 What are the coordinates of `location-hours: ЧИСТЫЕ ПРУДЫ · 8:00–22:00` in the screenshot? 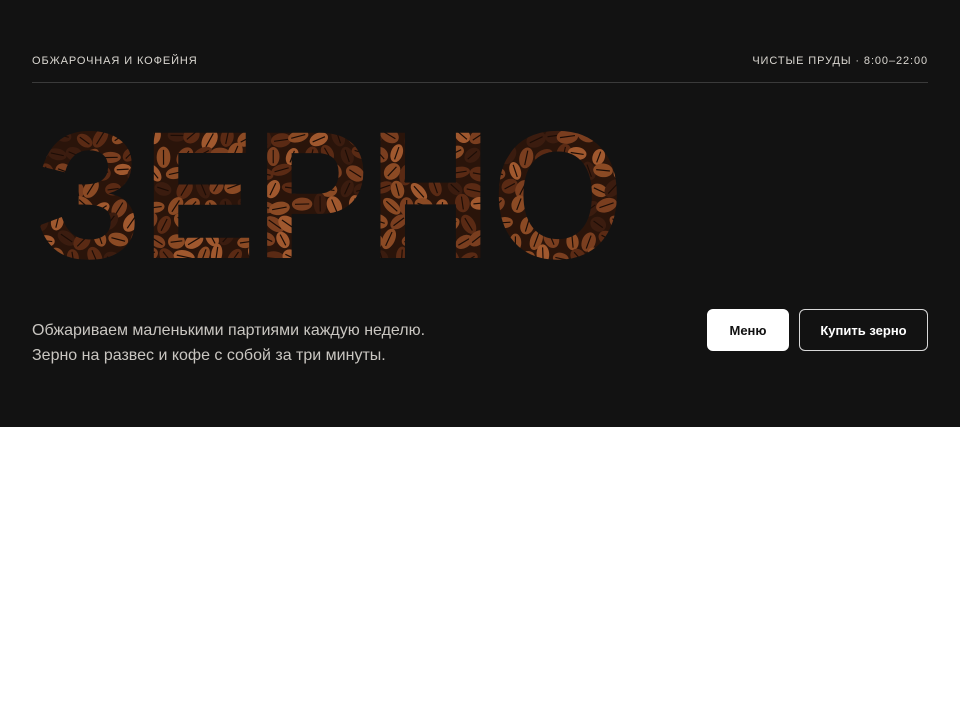 It's located at (840, 61).